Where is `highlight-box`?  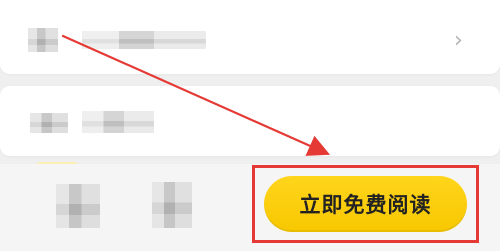 highlight-box is located at coordinates (365, 204).